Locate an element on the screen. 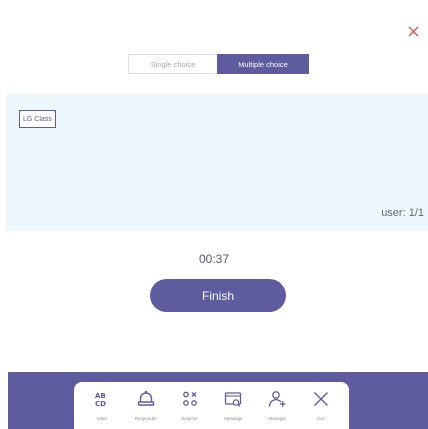 Image resolution: width=428 pixels, height=429 pixels. toolbar-item-label: Responder is located at coordinates (145, 418).